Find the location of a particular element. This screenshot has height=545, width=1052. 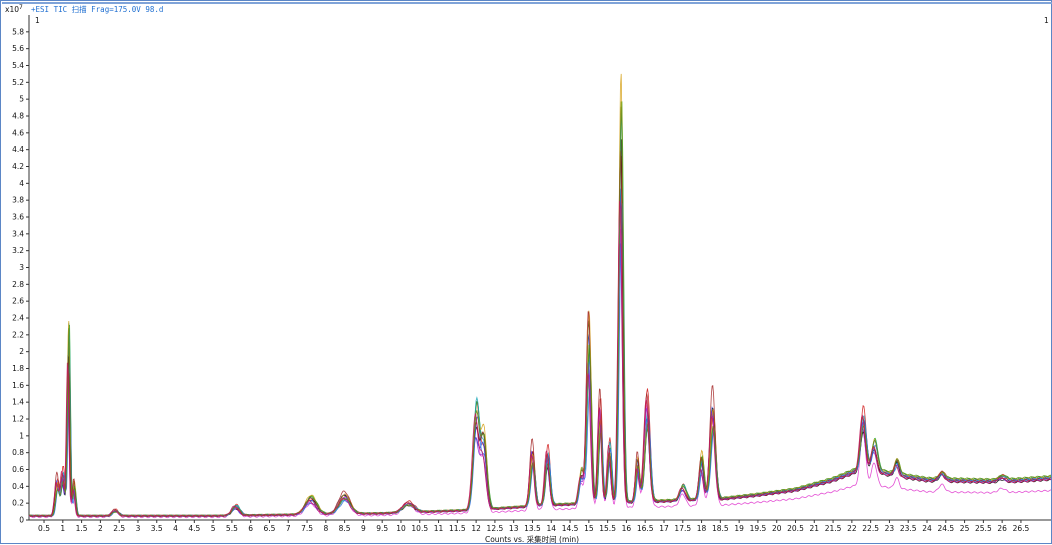

y-tick-label: 5.8 is located at coordinates (18, 31).